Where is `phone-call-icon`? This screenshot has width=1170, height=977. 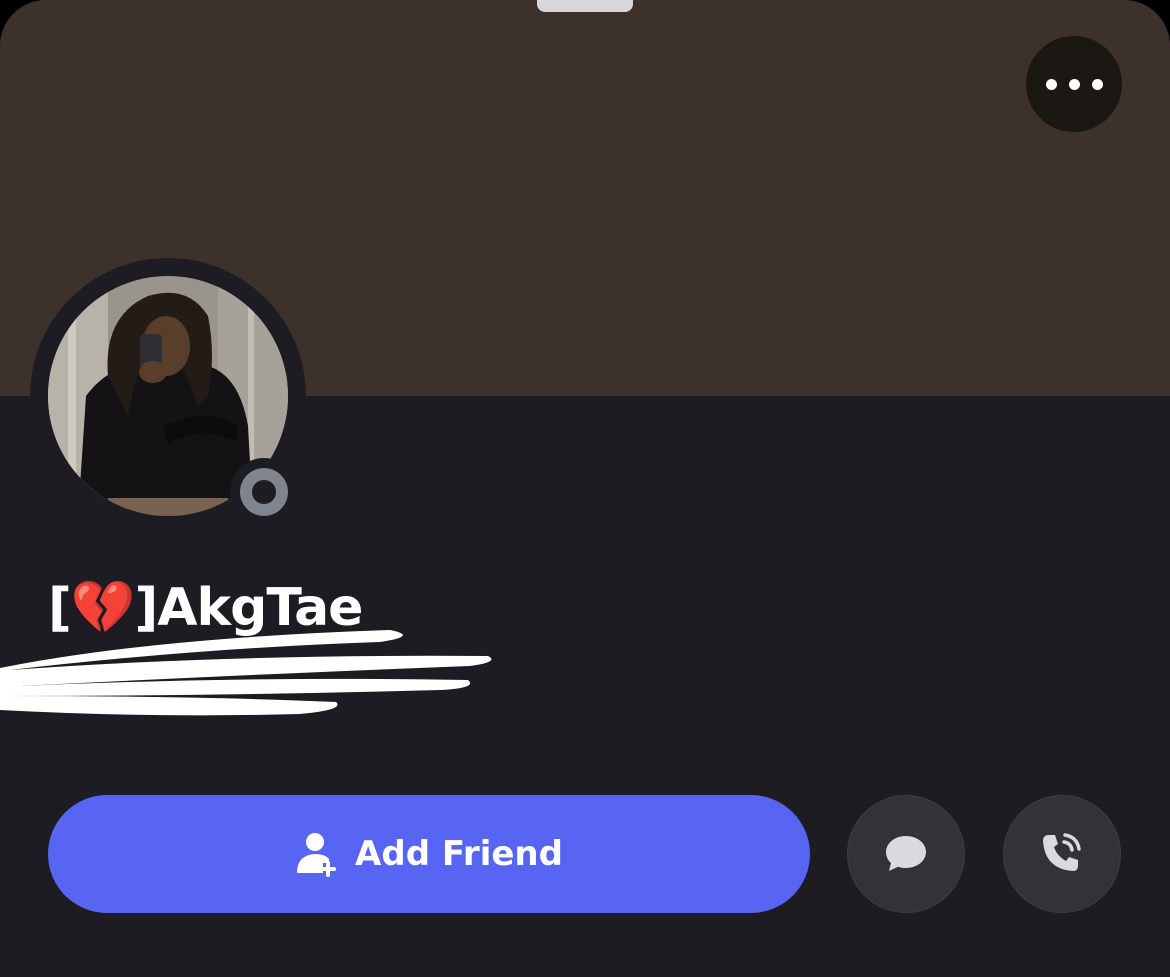
phone-call-icon is located at coordinates (1062, 852).